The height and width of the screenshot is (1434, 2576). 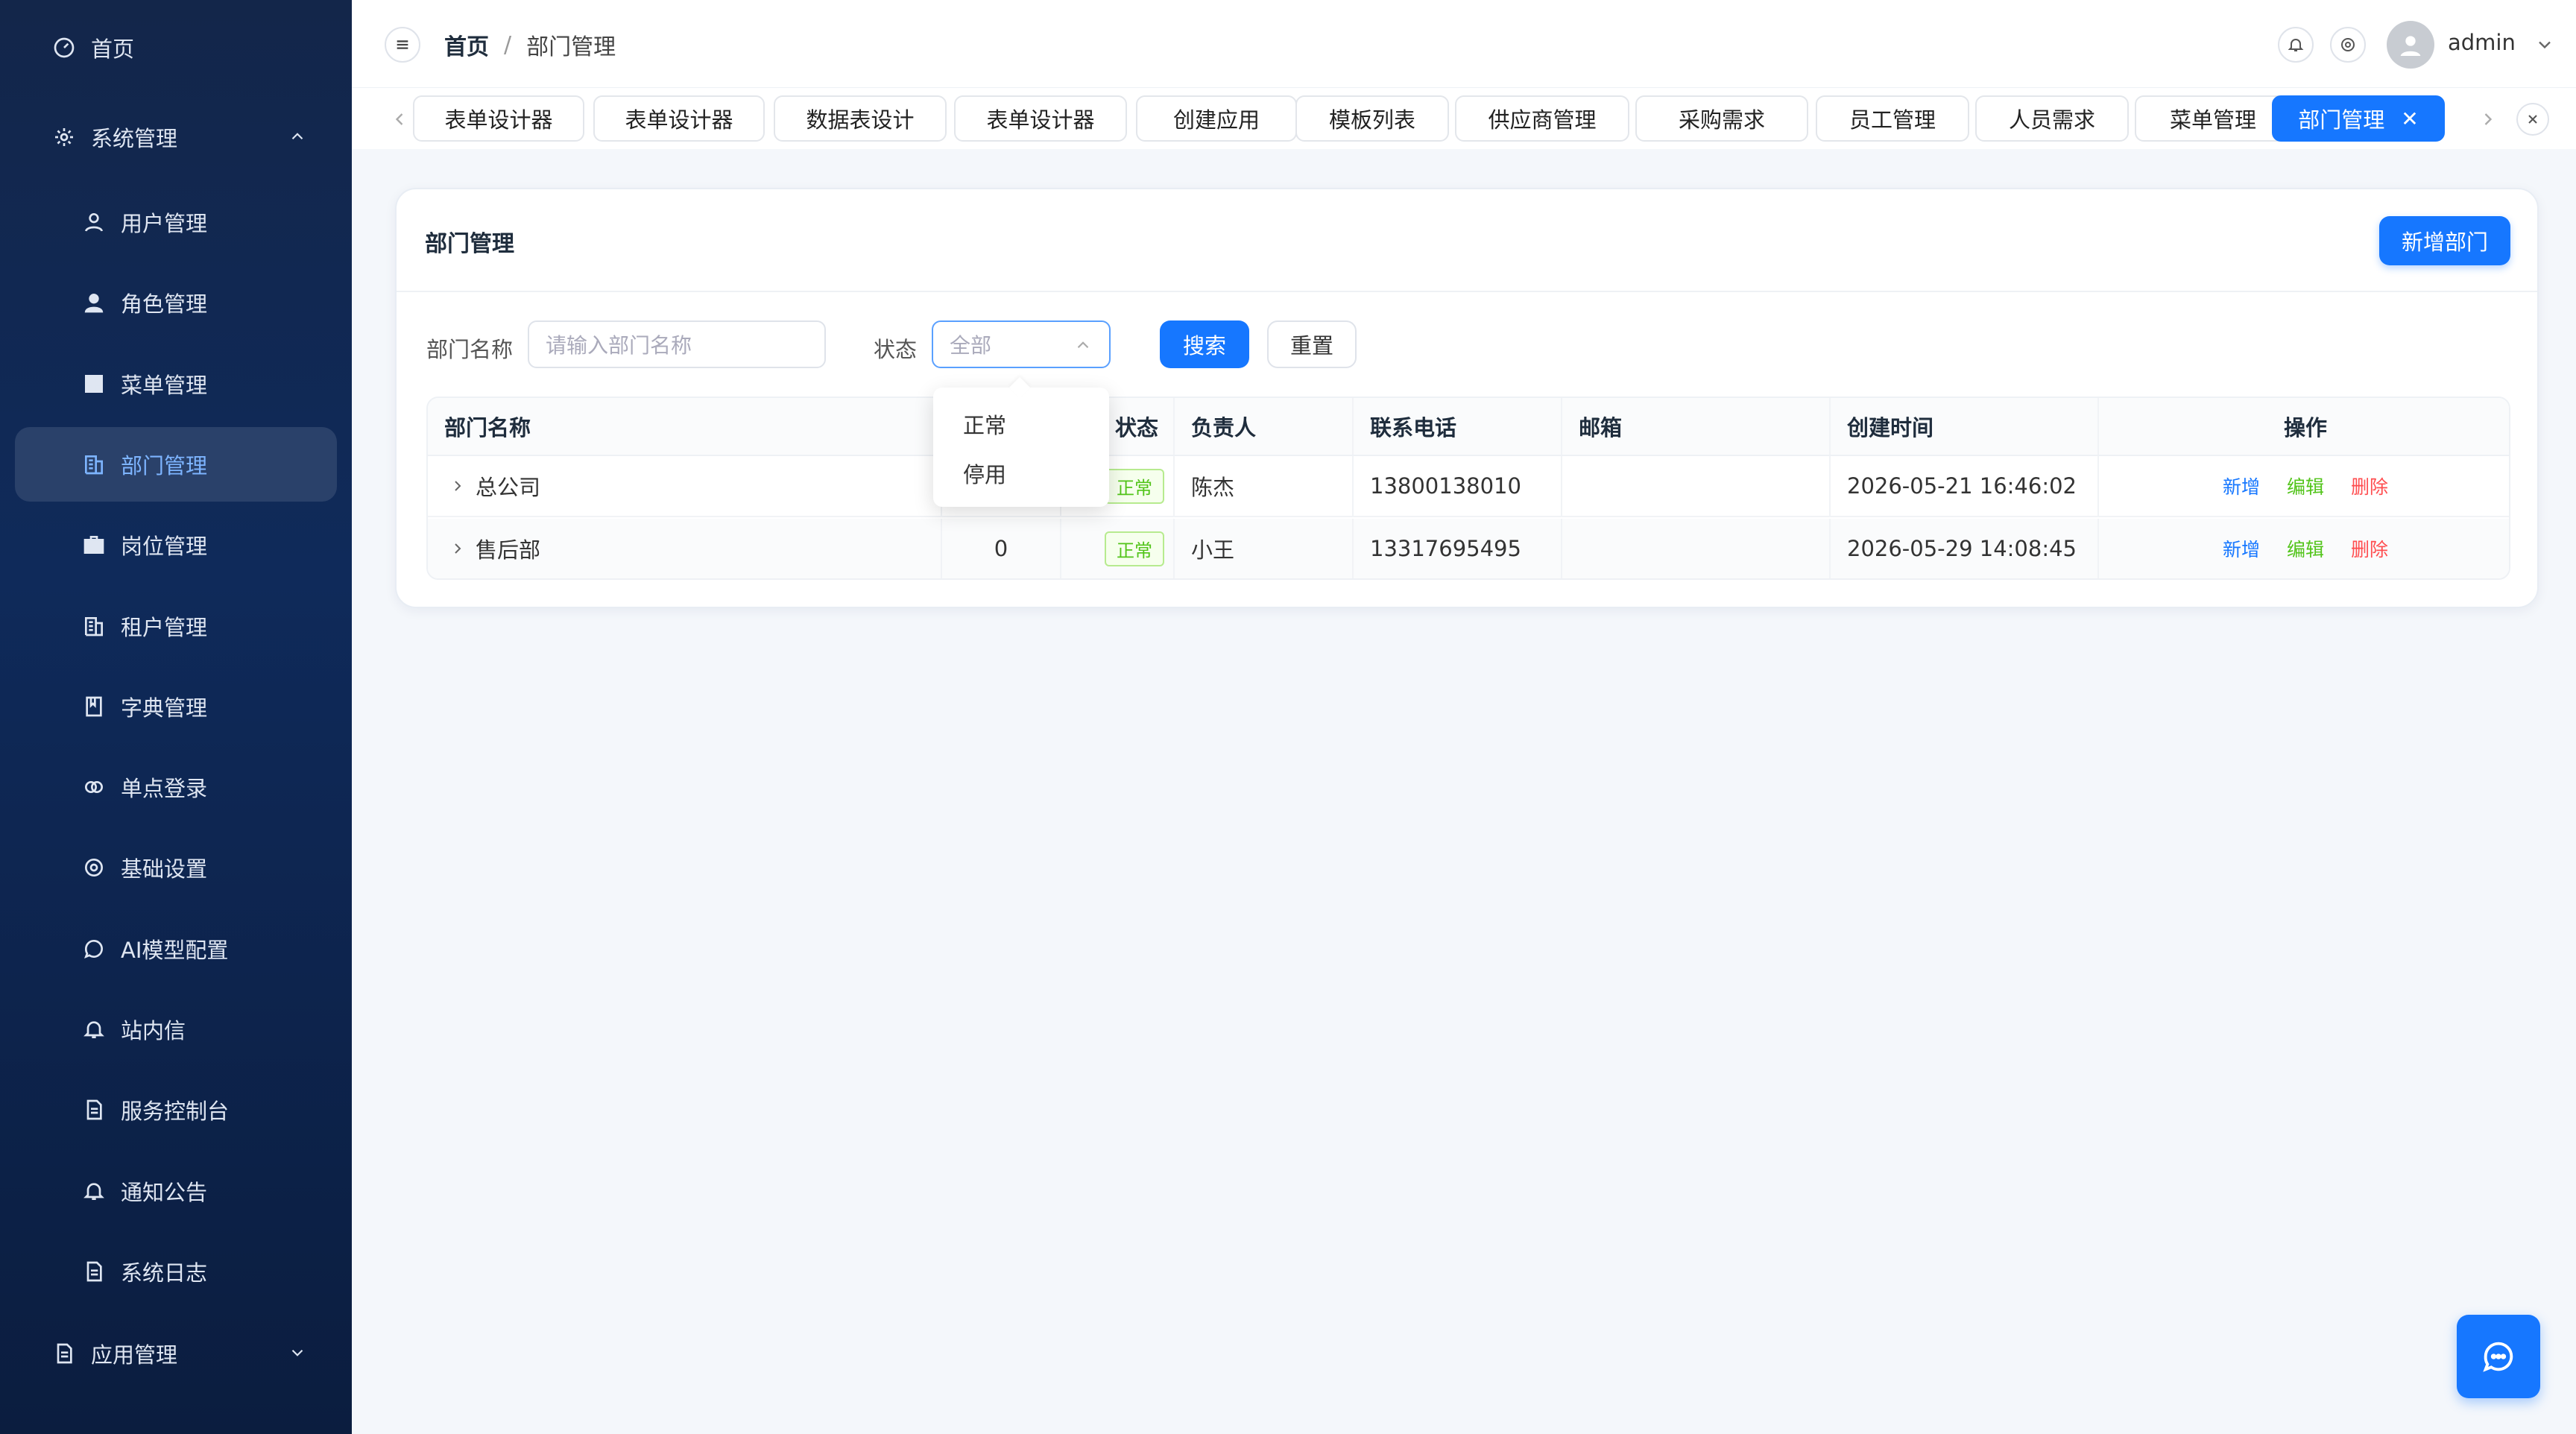 I want to click on tab-label: 菜单管理, so click(x=2212, y=120).